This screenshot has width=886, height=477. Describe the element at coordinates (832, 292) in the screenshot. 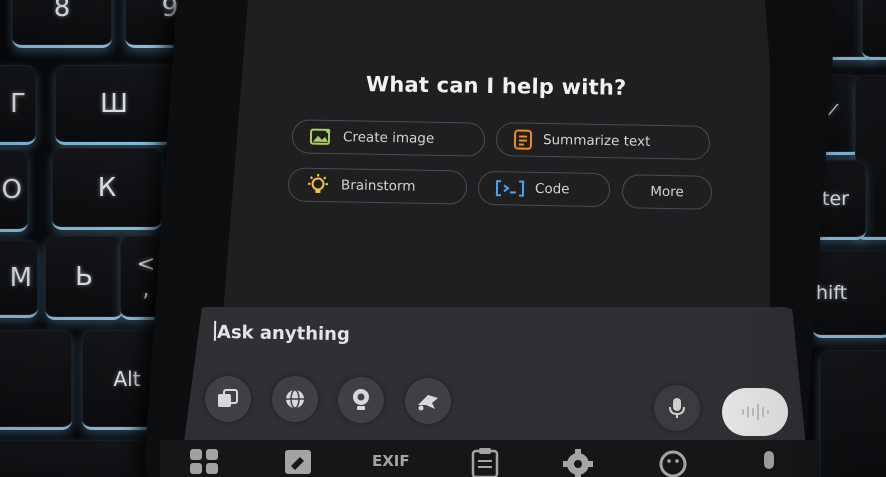

I see `key-label: hift` at that location.